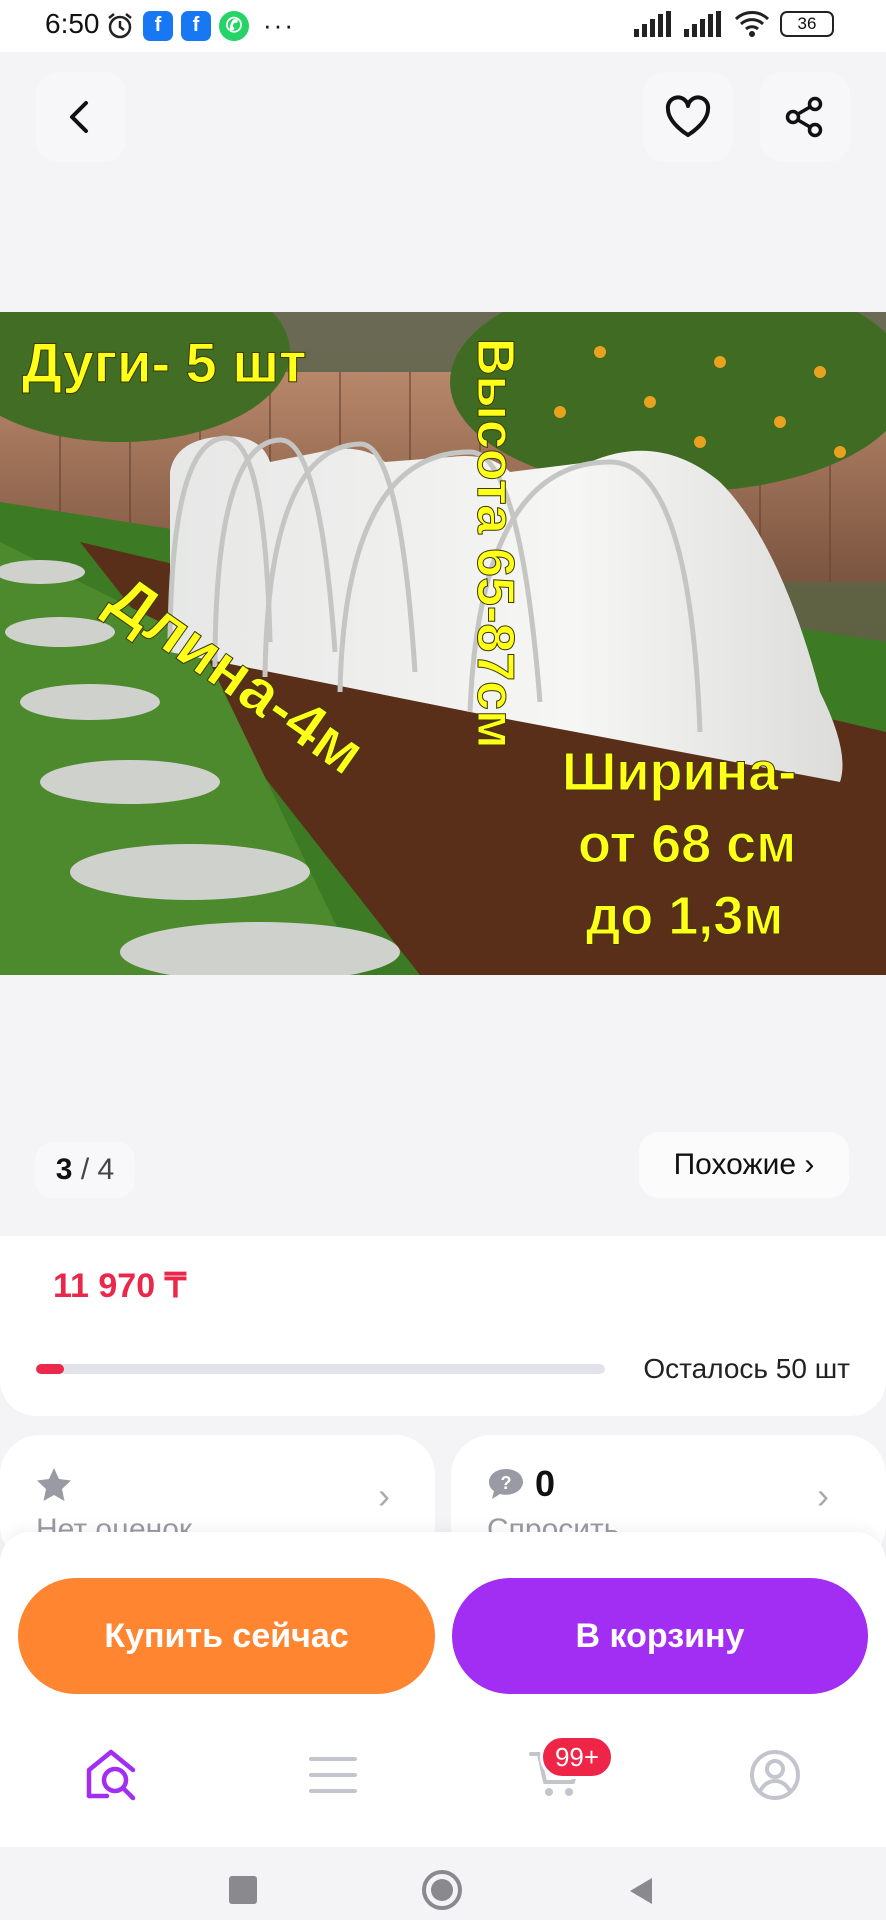 This screenshot has height=1920, width=886. I want to click on stock-remaining: Осталось 50 шт, so click(746, 1368).